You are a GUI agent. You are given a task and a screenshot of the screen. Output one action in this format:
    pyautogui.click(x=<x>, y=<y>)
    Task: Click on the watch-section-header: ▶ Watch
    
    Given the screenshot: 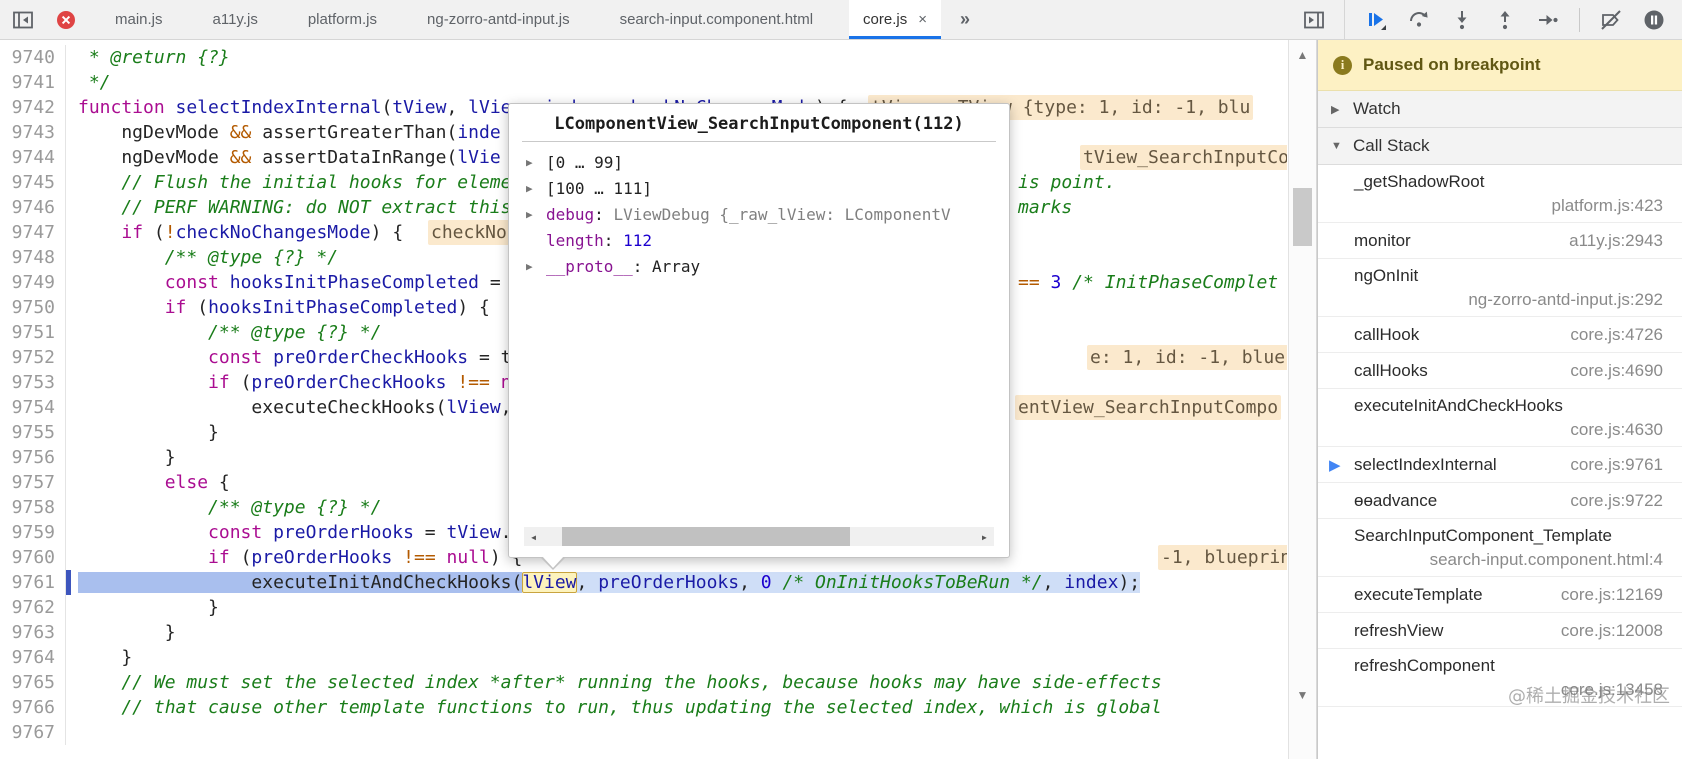 What is the action you would take?
    pyautogui.click(x=1500, y=109)
    